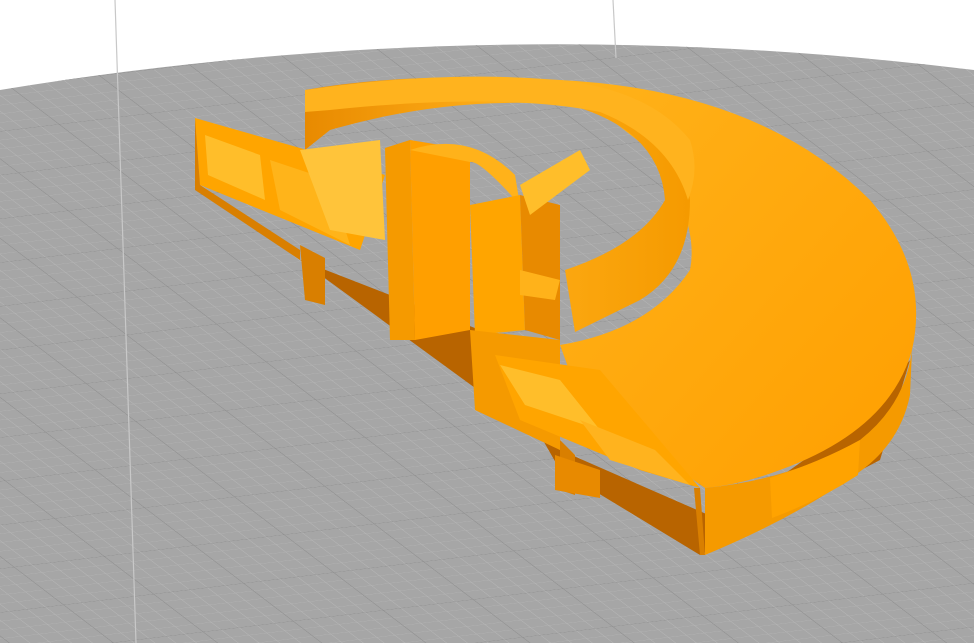 The width and height of the screenshot is (974, 643). What do you see at coordinates (400, 240) in the screenshot?
I see `hub-column` at bounding box center [400, 240].